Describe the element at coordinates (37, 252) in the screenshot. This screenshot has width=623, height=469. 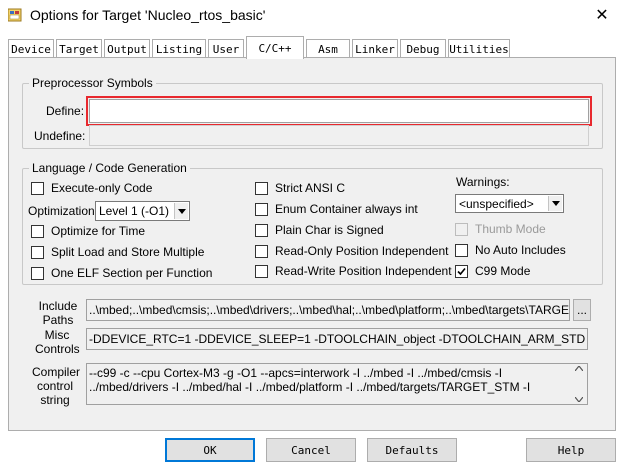
I see `split-load-checkbox` at that location.